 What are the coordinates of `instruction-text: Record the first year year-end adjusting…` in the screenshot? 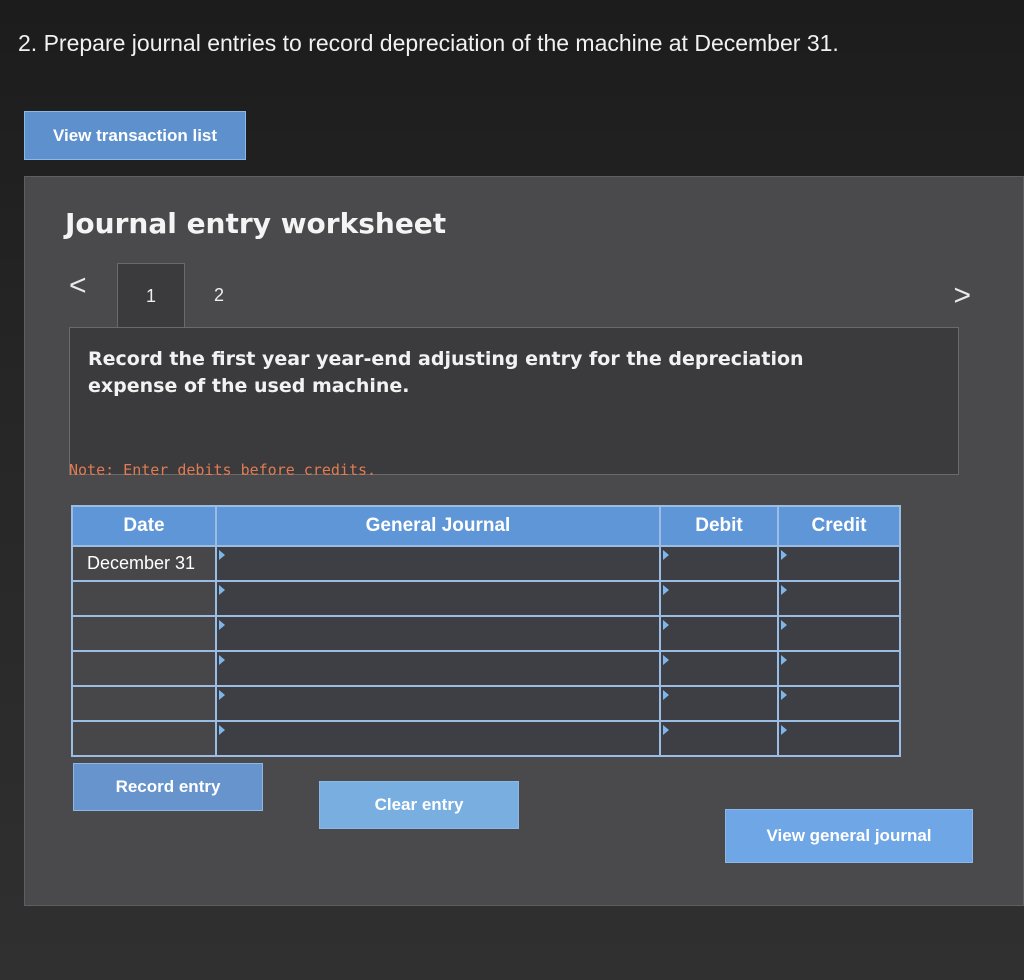 It's located at (446, 372).